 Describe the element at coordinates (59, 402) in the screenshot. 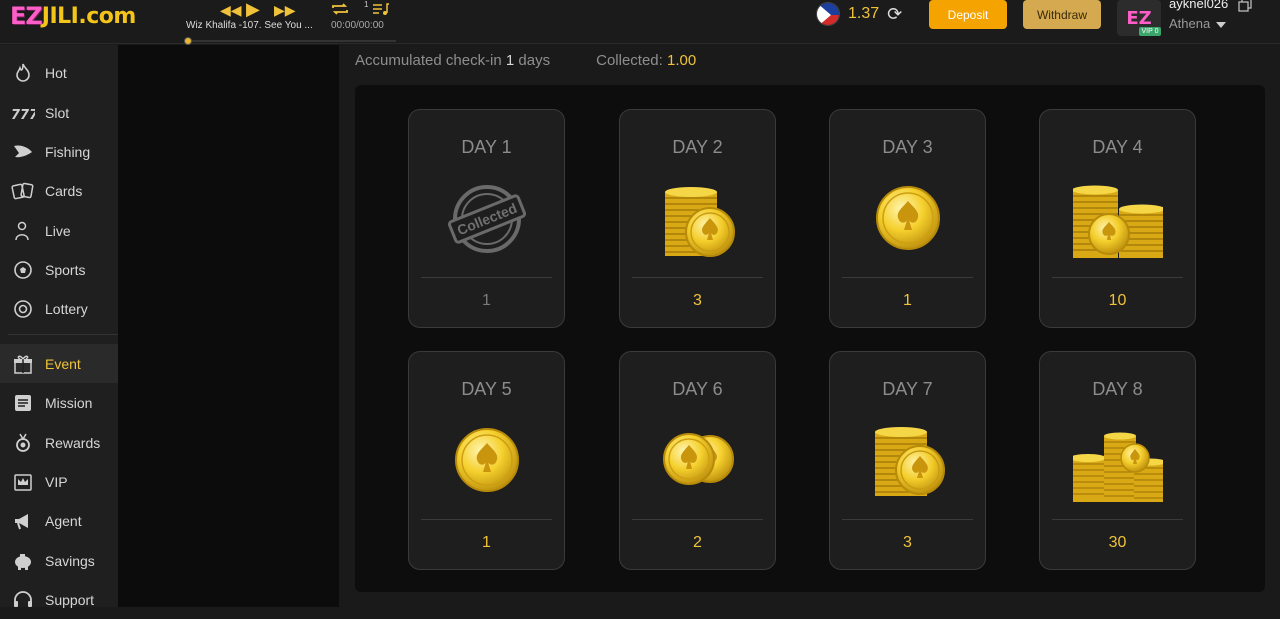

I see `sidebar-item-mission: Mission` at that location.